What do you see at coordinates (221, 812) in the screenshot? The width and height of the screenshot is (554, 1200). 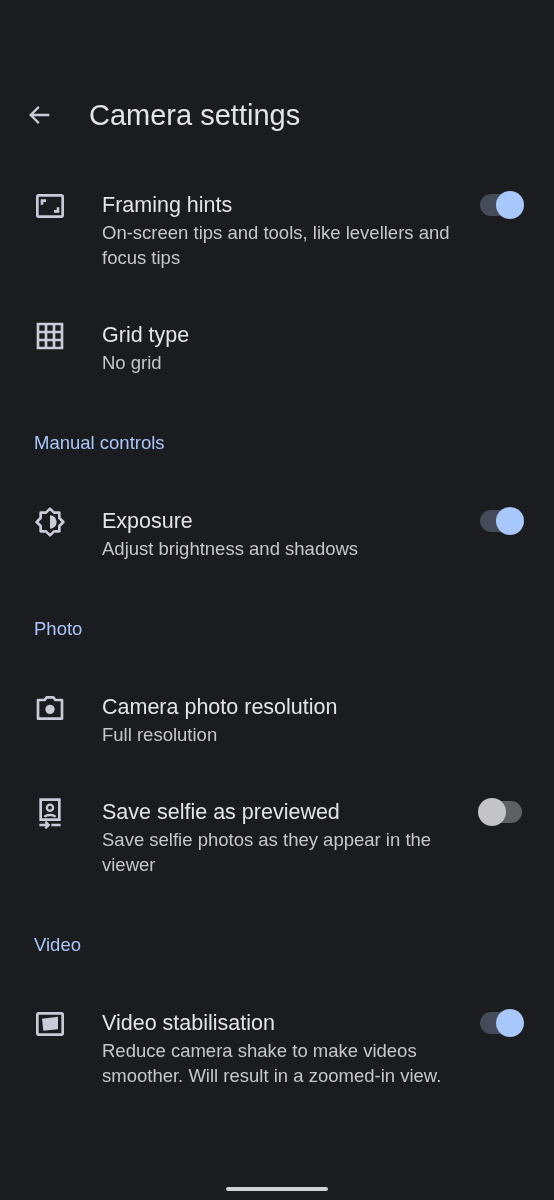 I see `setting-title: Save selfie as previewed` at bounding box center [221, 812].